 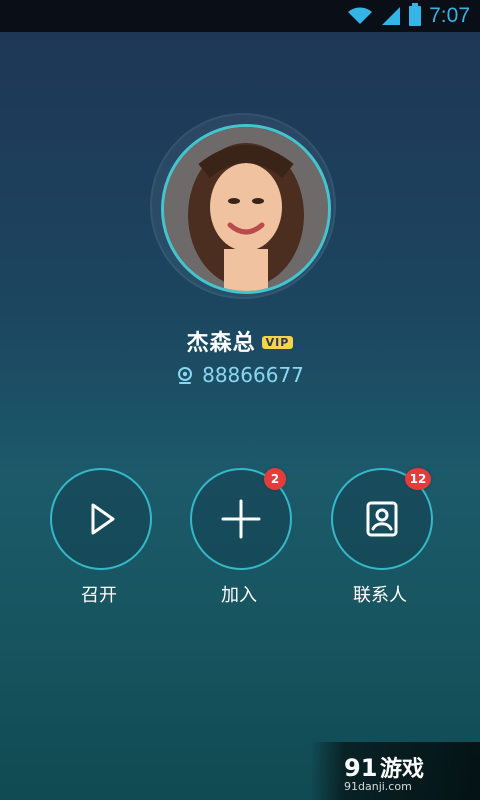 I want to click on vip-badge: VIP, so click(x=277, y=342).